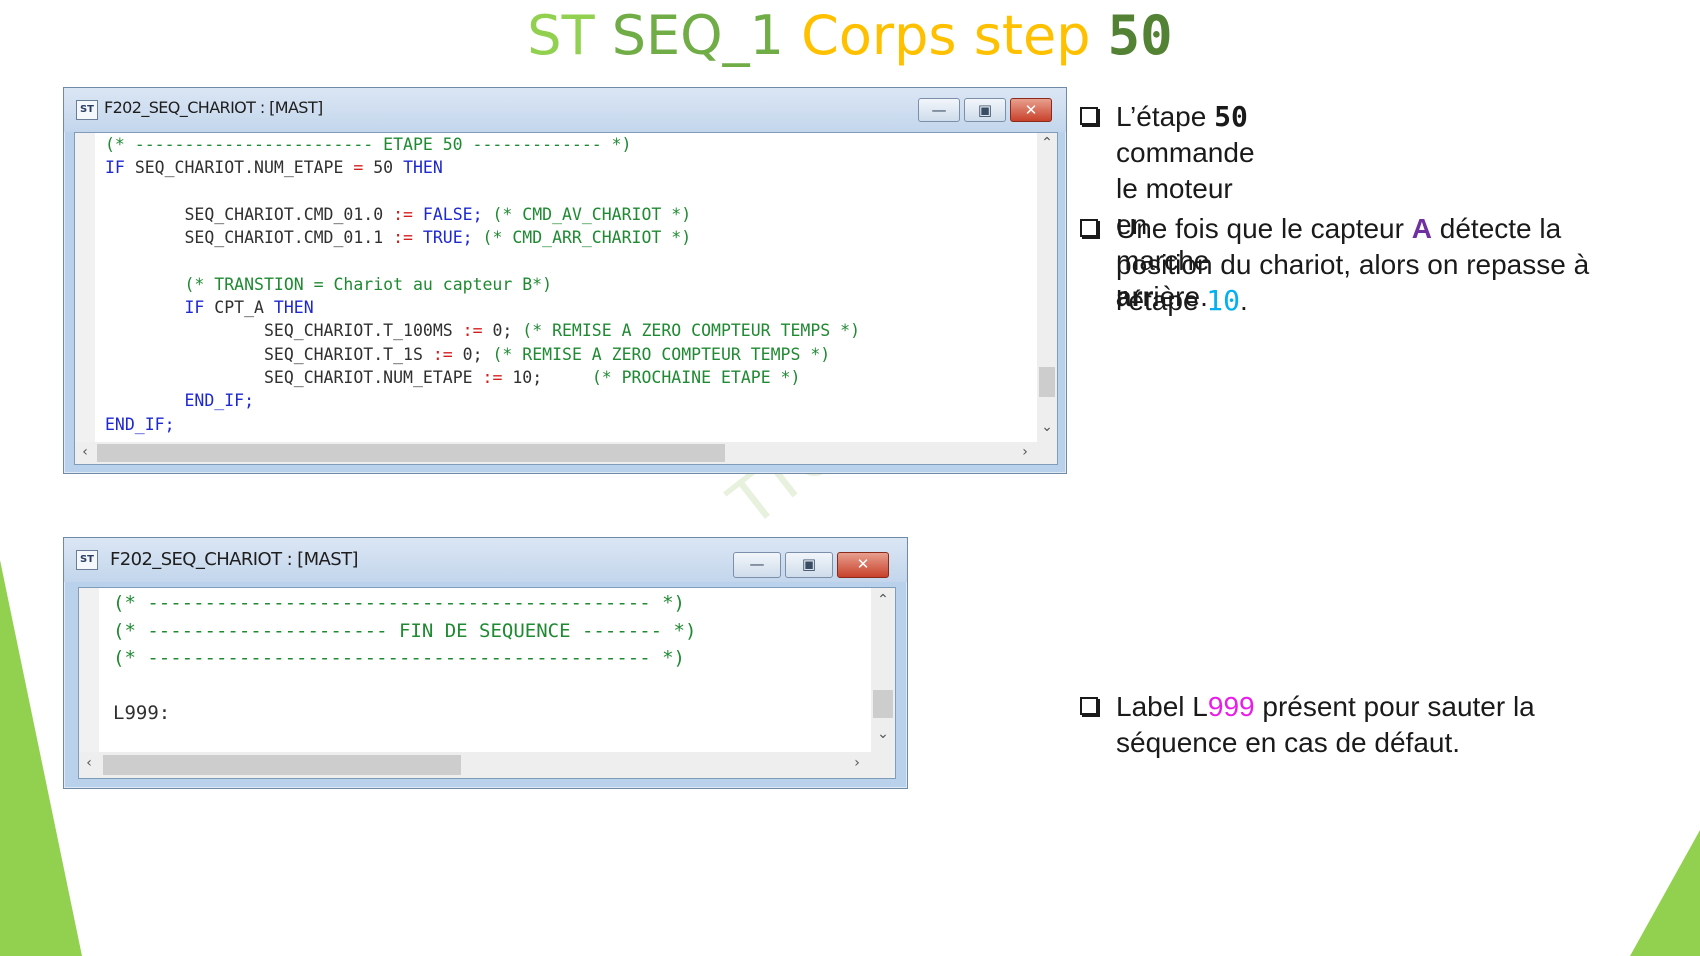 The image size is (1700, 956). I want to click on bullet-text-part: L’étape, so click(1165, 116).